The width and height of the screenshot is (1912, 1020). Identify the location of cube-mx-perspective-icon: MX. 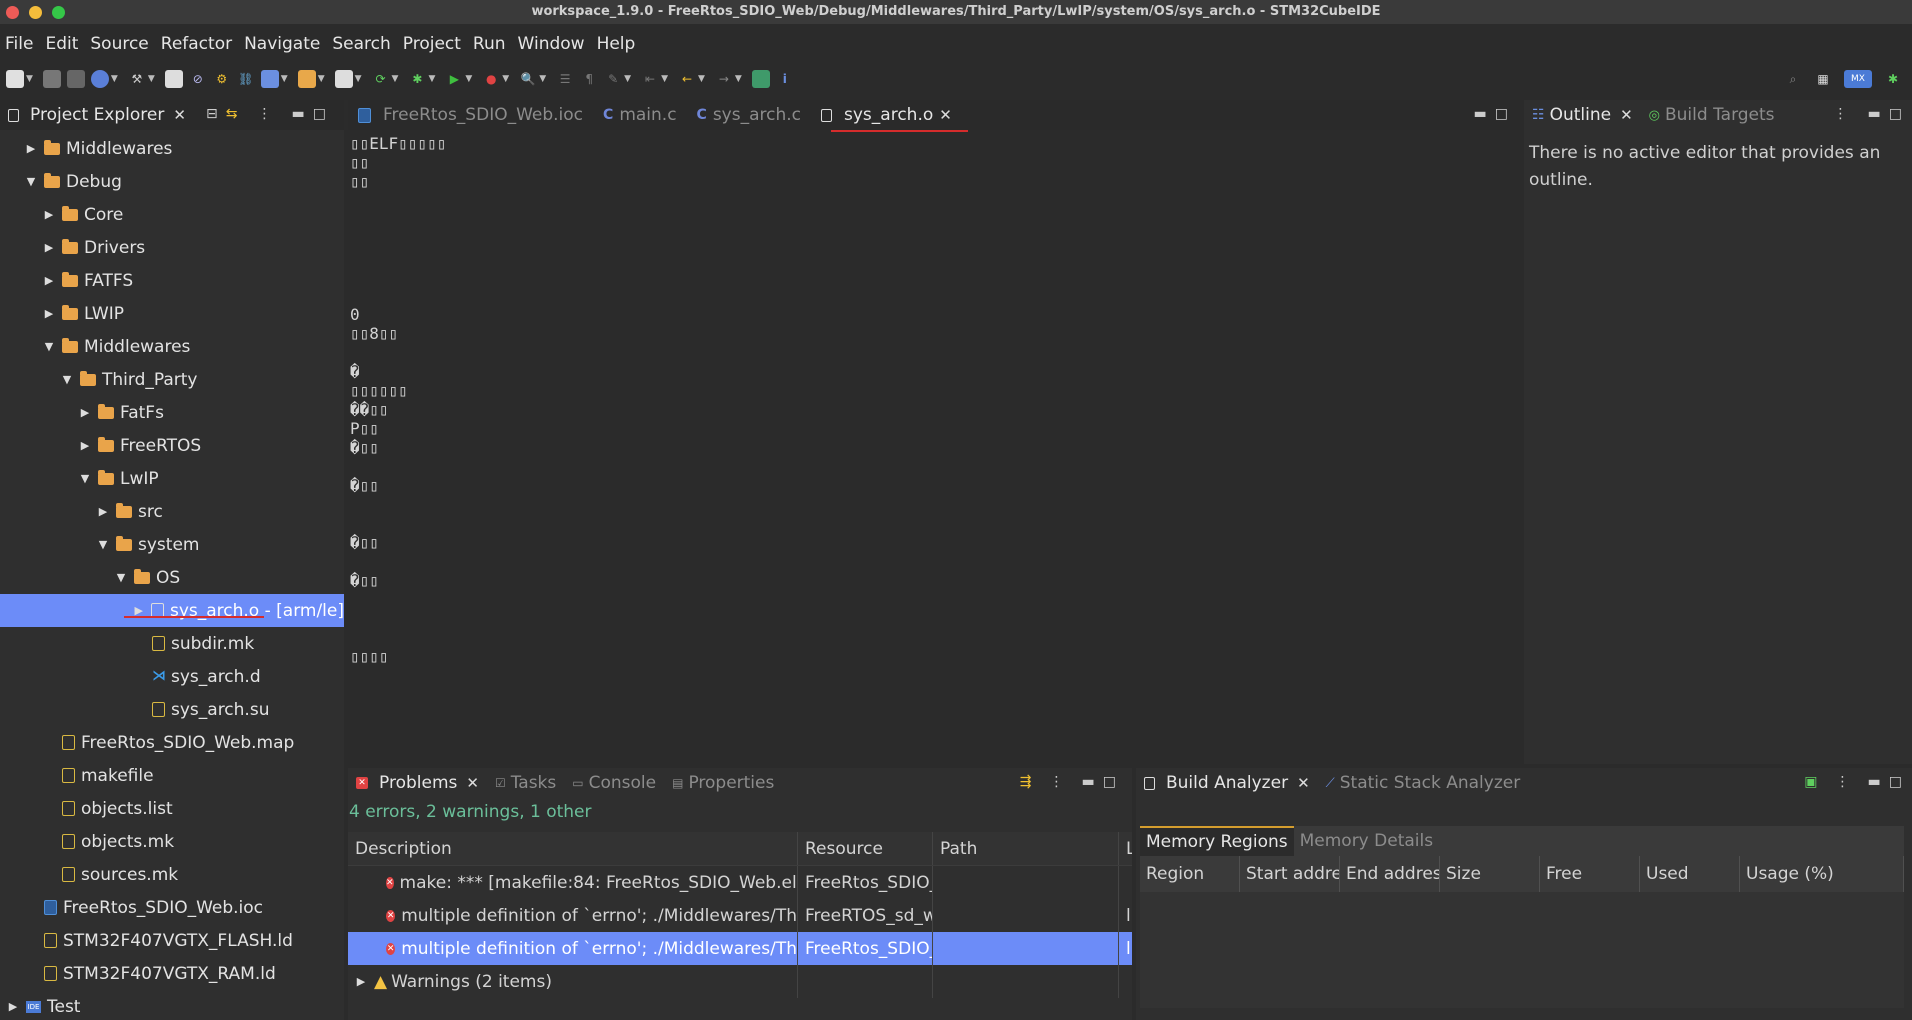
(1858, 79).